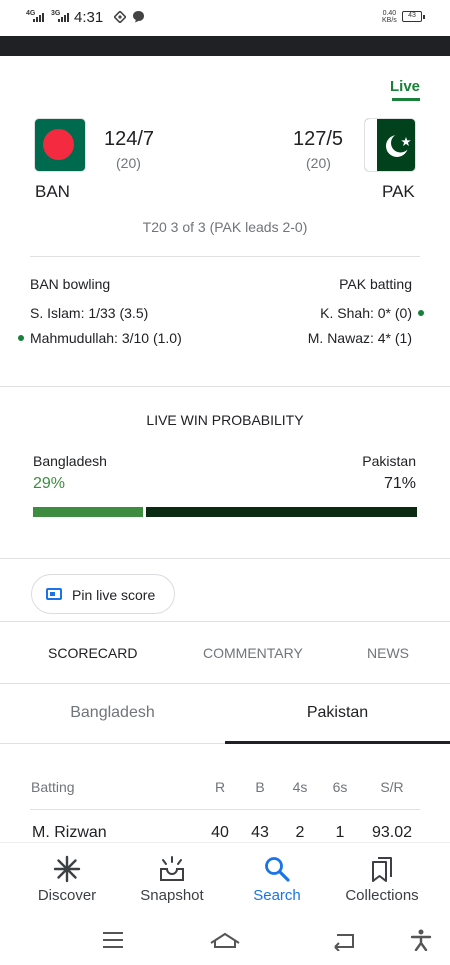 The image size is (450, 965). Describe the element at coordinates (318, 139) in the screenshot. I see `away-score: 127/5` at that location.